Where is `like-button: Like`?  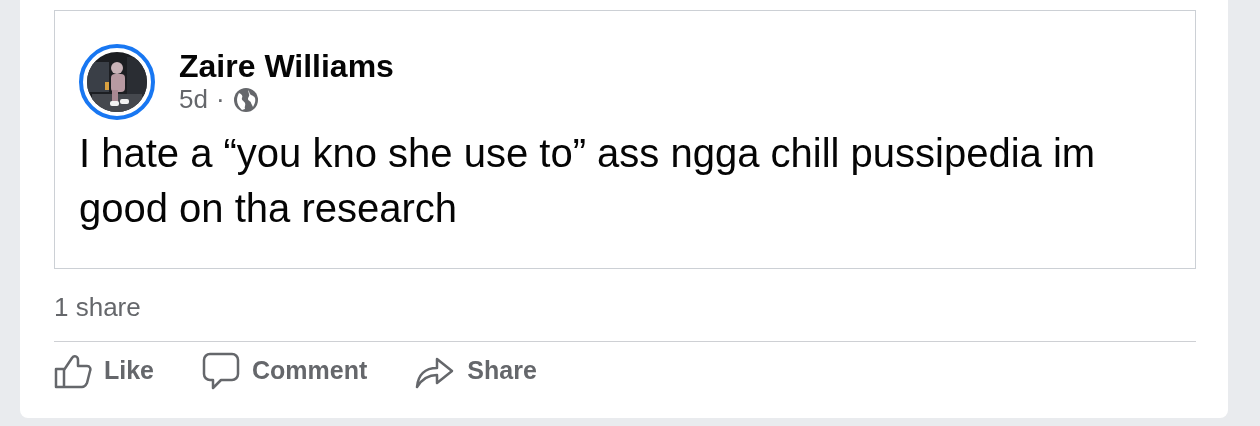 like-button: Like is located at coordinates (104, 371).